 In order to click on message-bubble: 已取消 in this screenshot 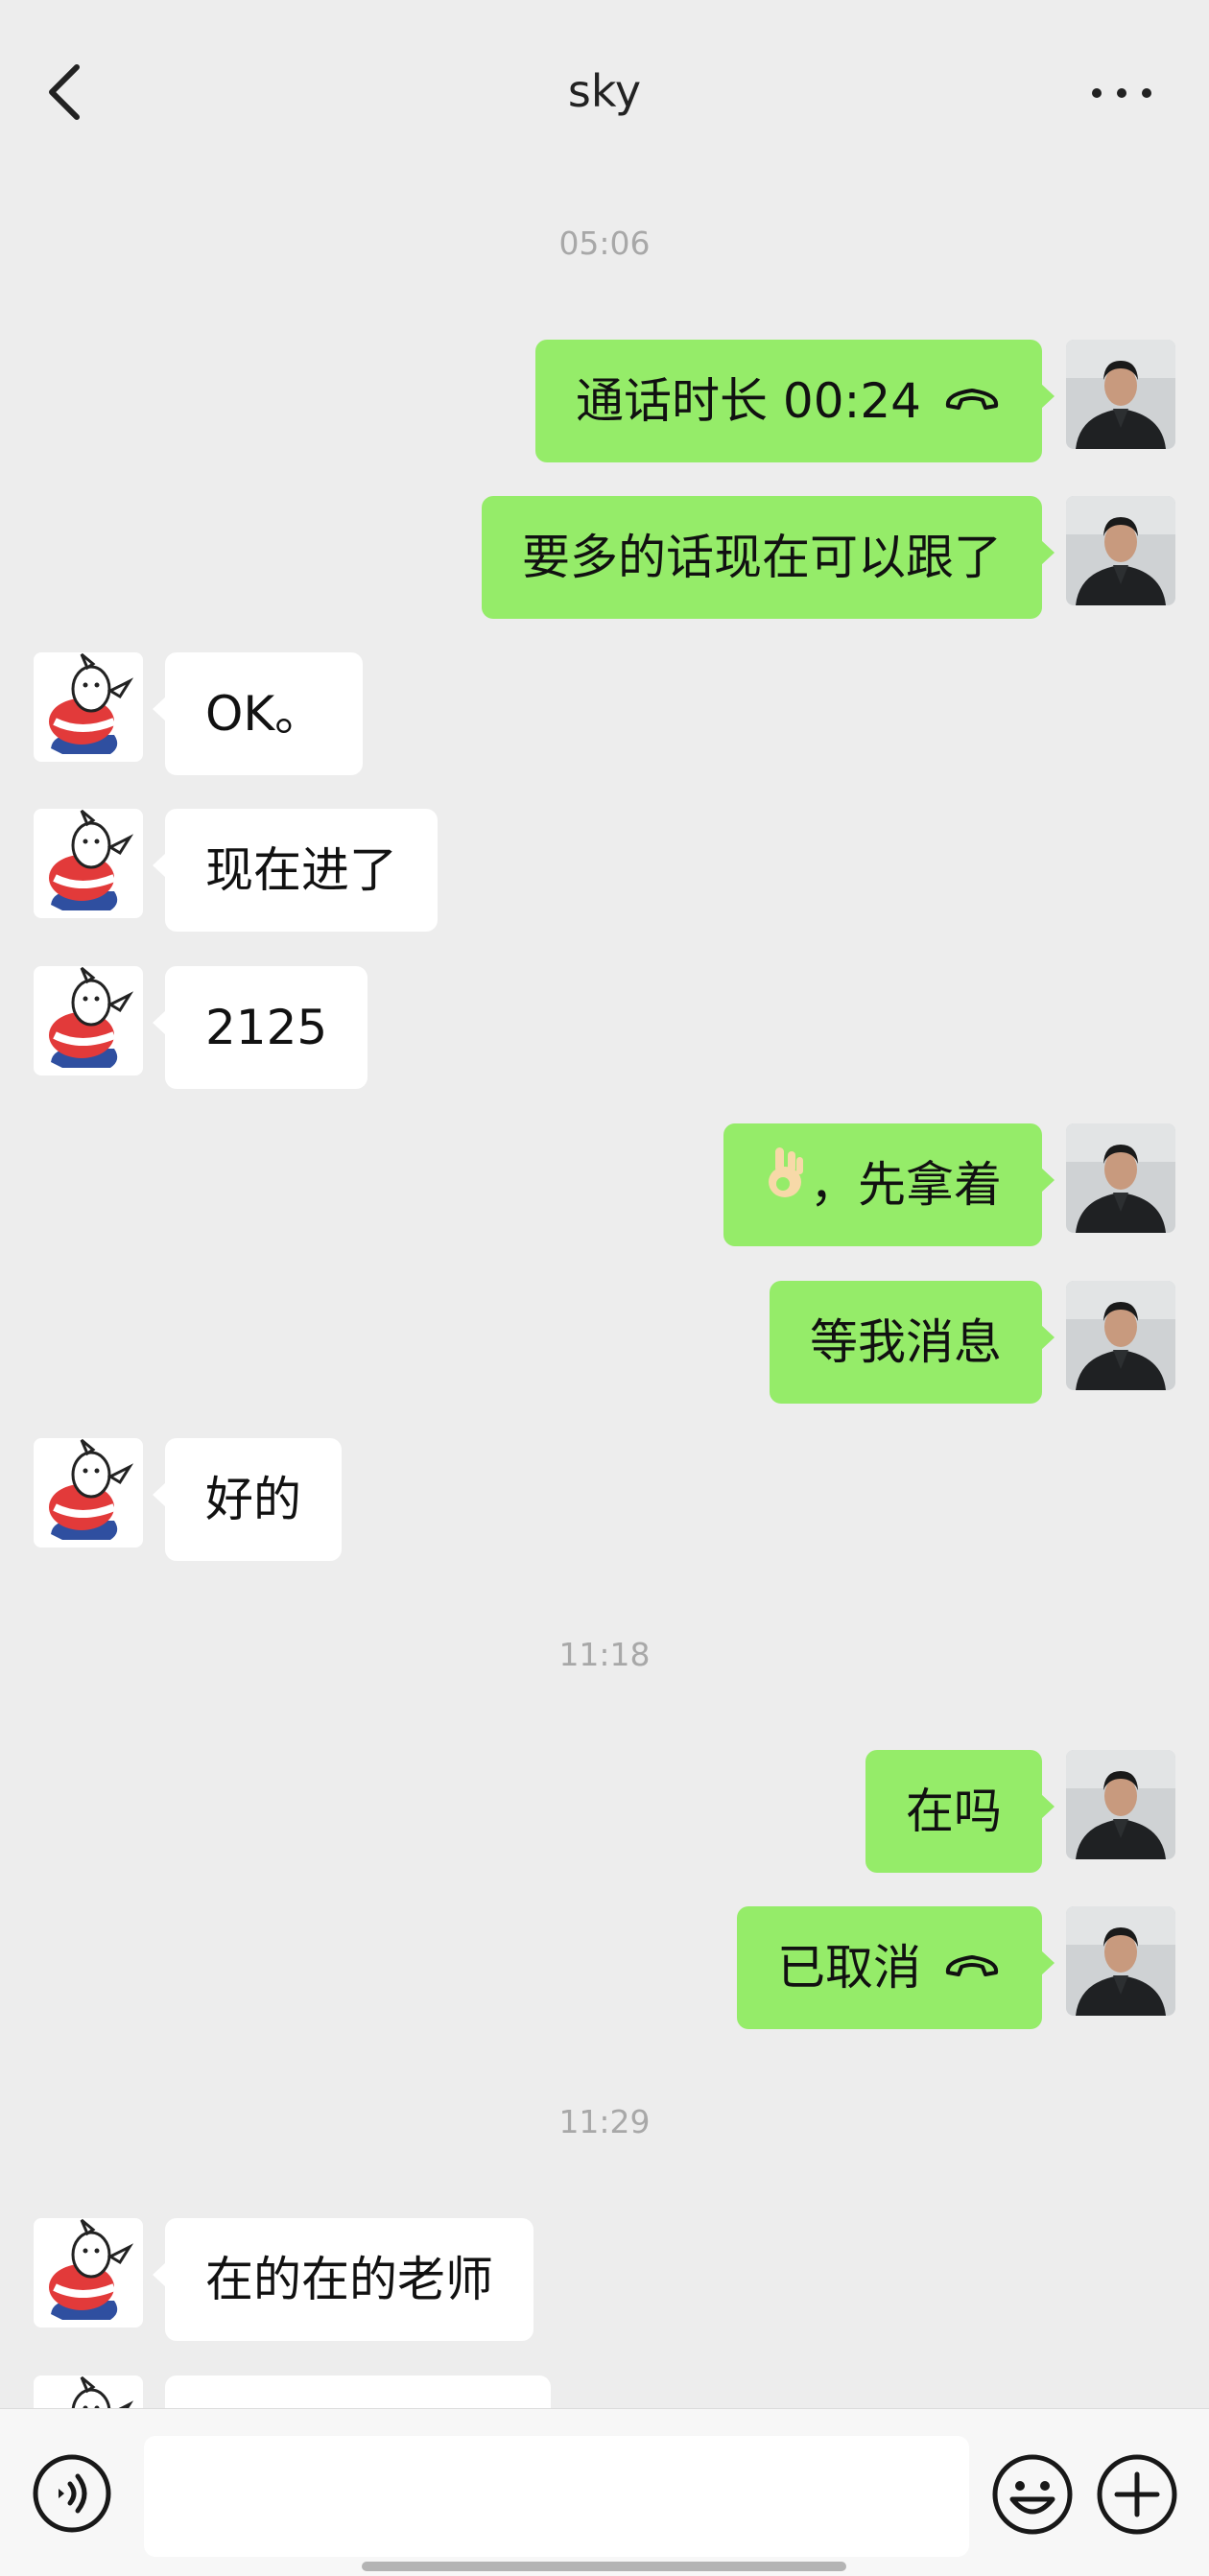, I will do `click(896, 1968)`.